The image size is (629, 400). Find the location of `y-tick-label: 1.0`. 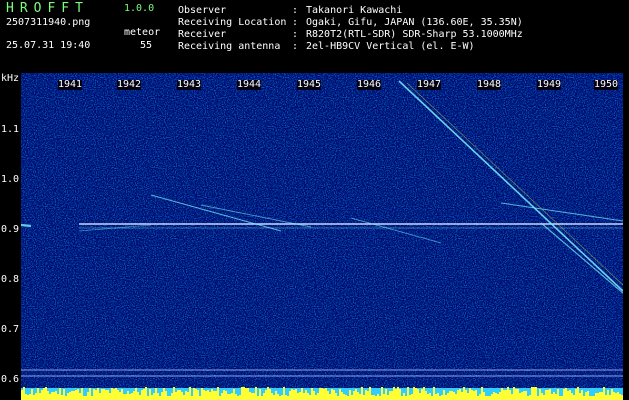

y-tick-label: 1.0 is located at coordinates (10, 179).